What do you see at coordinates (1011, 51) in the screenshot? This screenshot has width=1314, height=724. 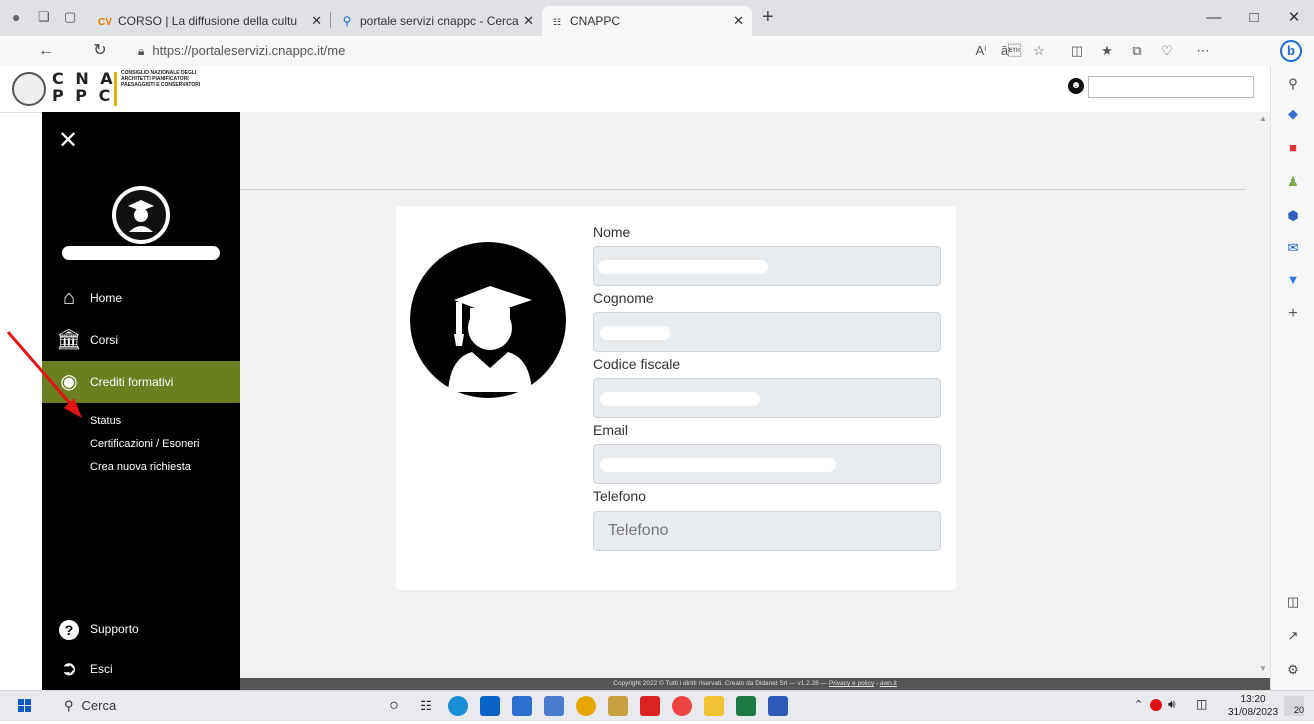 I see `translate-icon: ā` at bounding box center [1011, 51].